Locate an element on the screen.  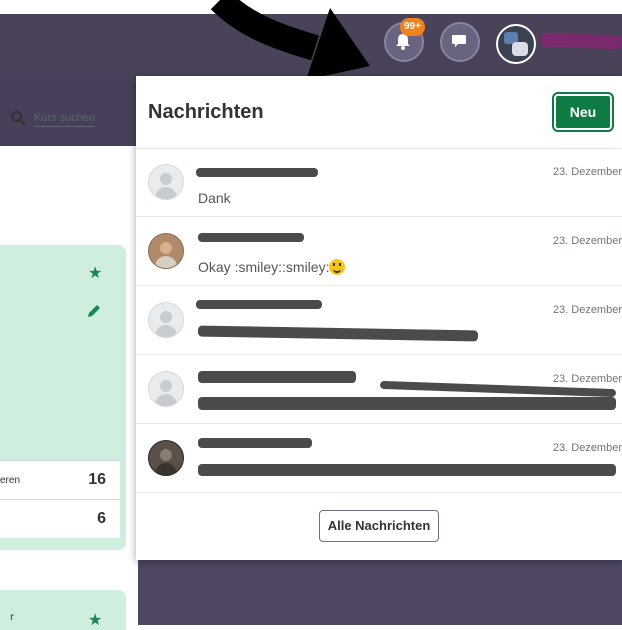
message-preview-text: Okay :smiley::smiley: is located at coordinates (264, 267).